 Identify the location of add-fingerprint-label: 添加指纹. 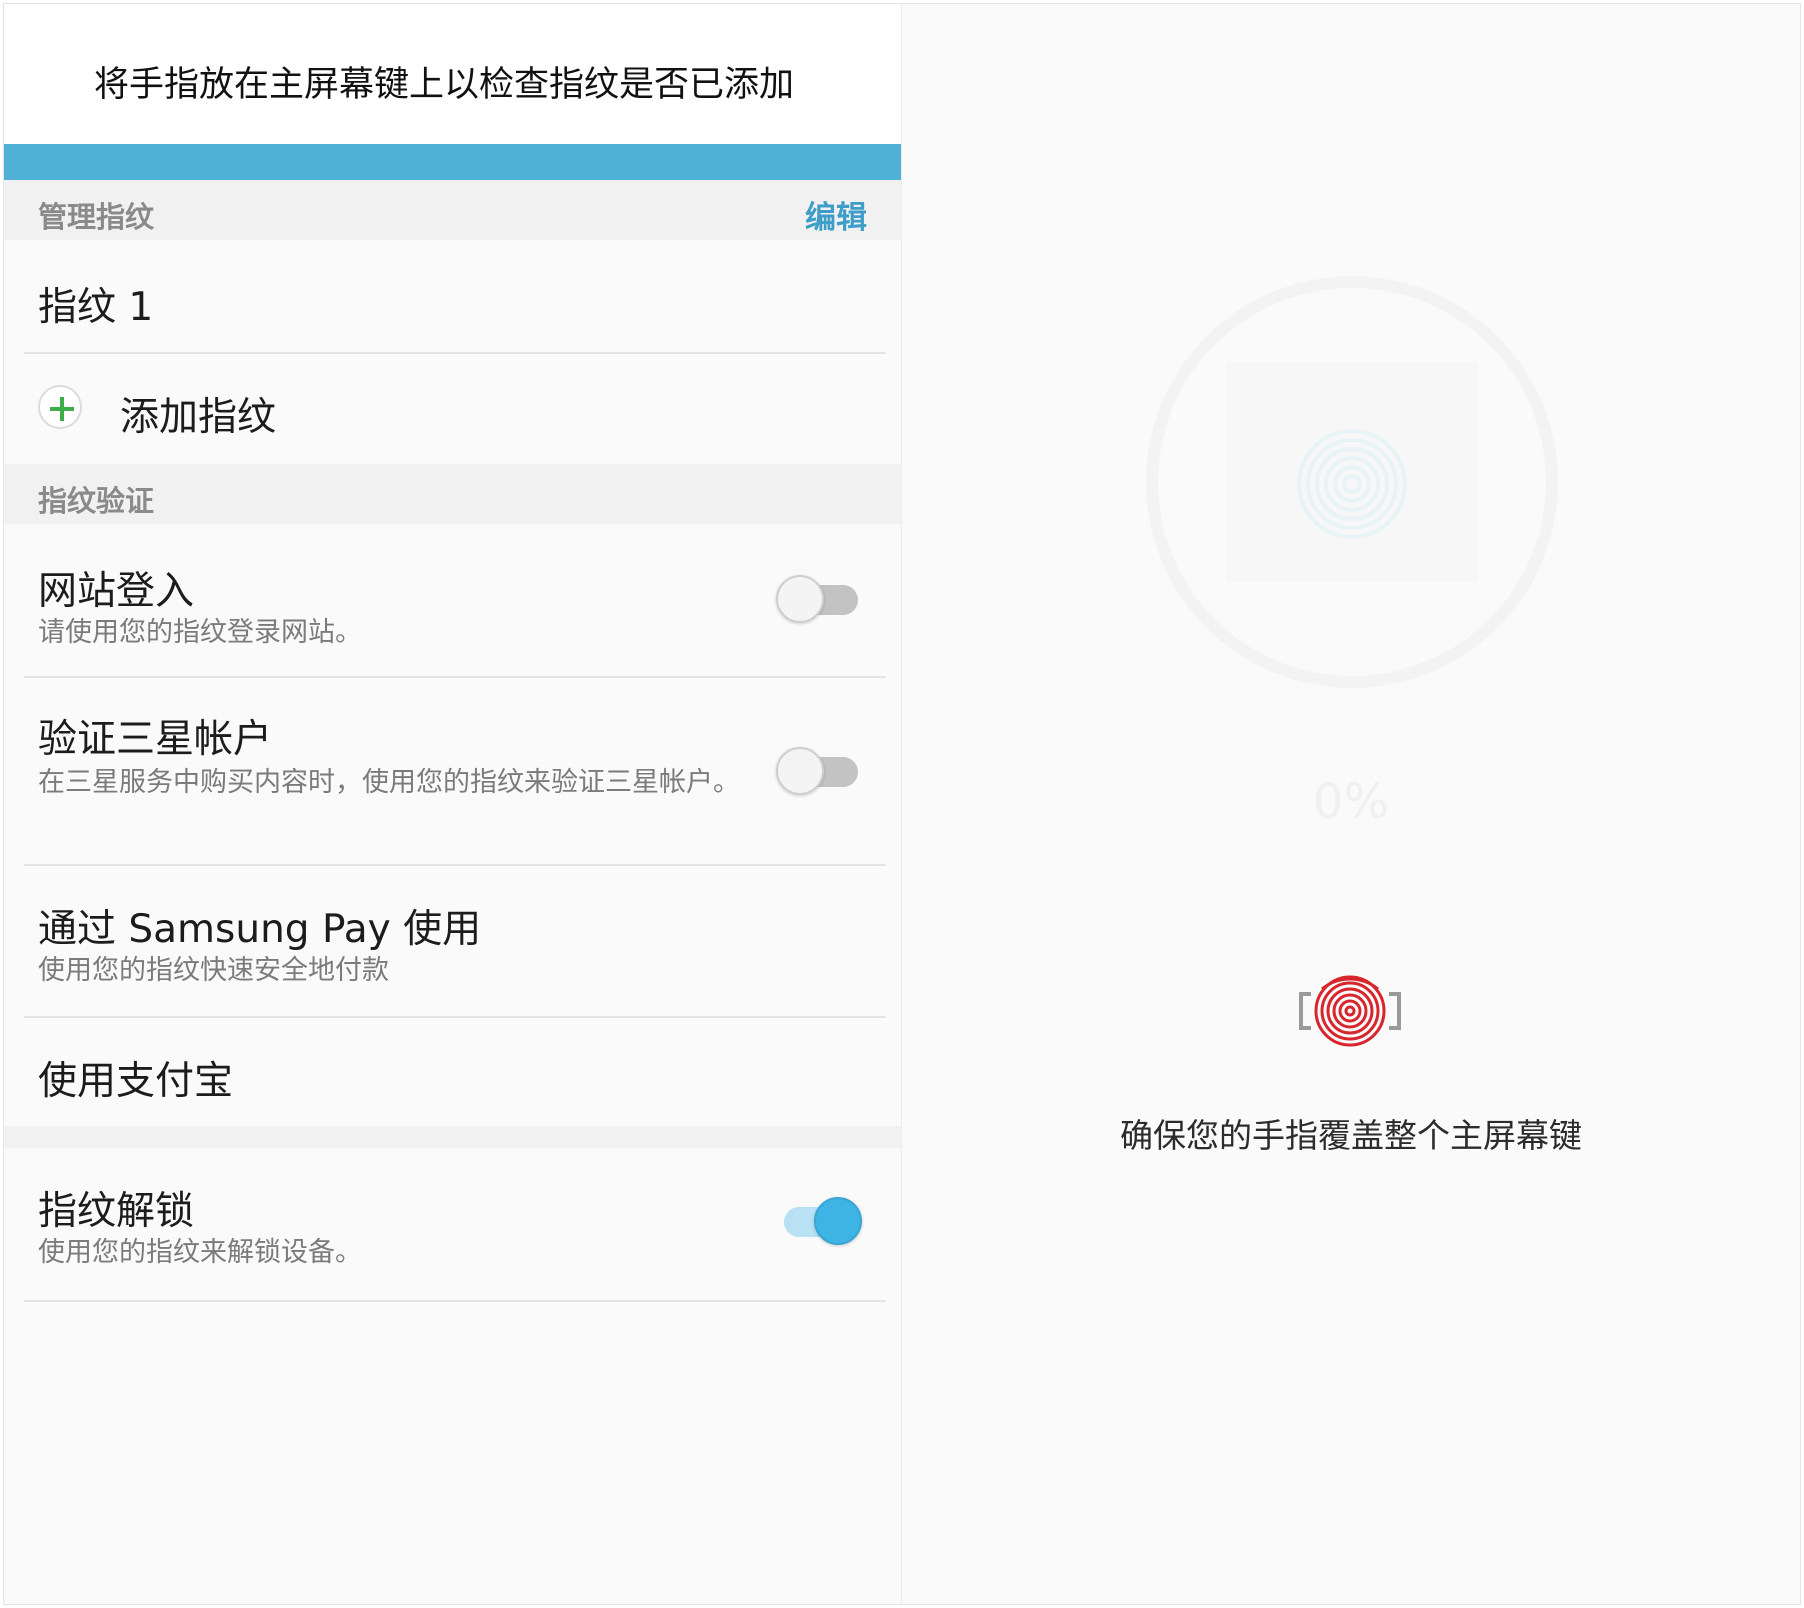
(198, 417).